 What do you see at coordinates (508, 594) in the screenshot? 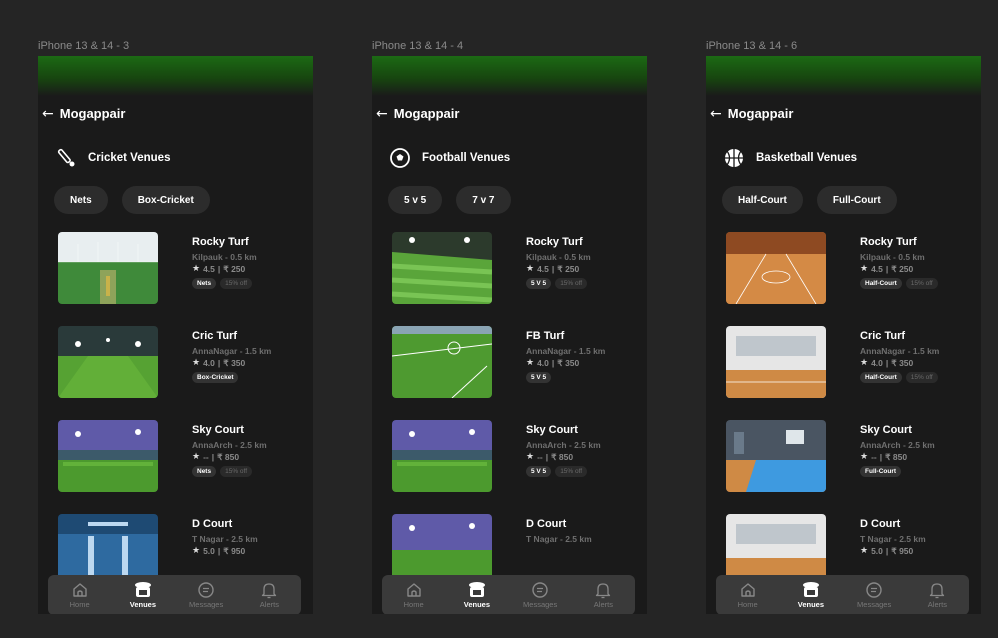
I see `bottom-tab-bar: Home Venues Messages Alerts` at bounding box center [508, 594].